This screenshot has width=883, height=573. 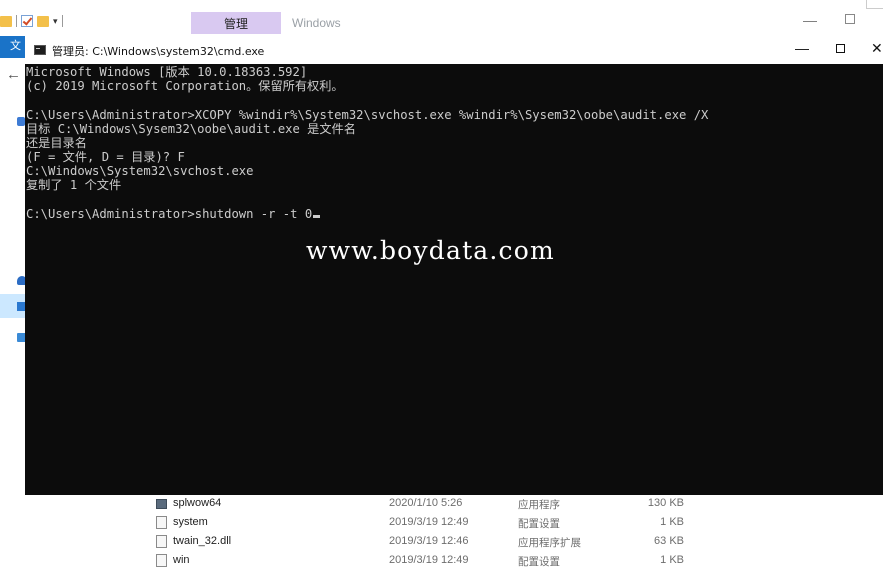 What do you see at coordinates (441, 18) in the screenshot?
I see `explorer-titlebar: ▾ 管理 Windows —` at bounding box center [441, 18].